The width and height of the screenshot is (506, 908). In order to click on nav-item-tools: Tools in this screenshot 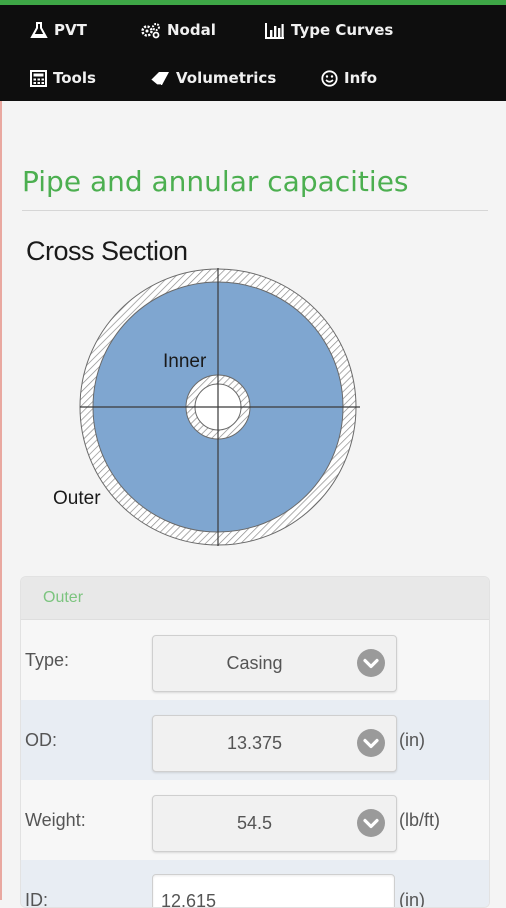, I will do `click(63, 78)`.